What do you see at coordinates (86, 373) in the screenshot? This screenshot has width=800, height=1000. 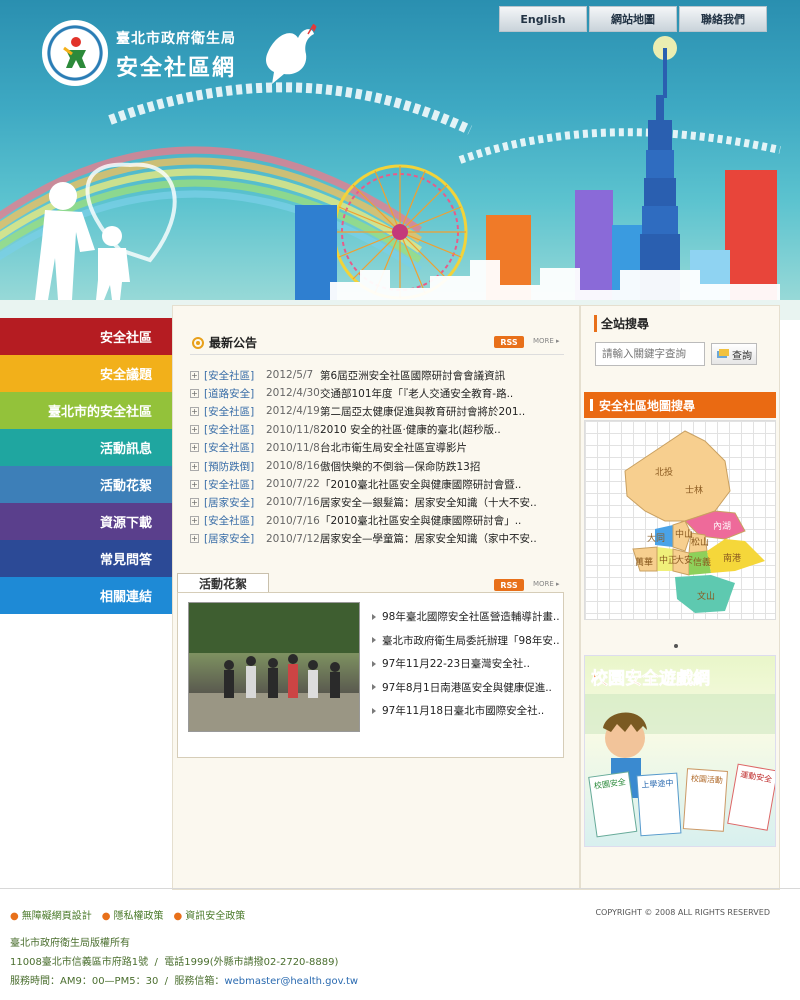 I see `nav-safety-issues: 安全議題` at bounding box center [86, 373].